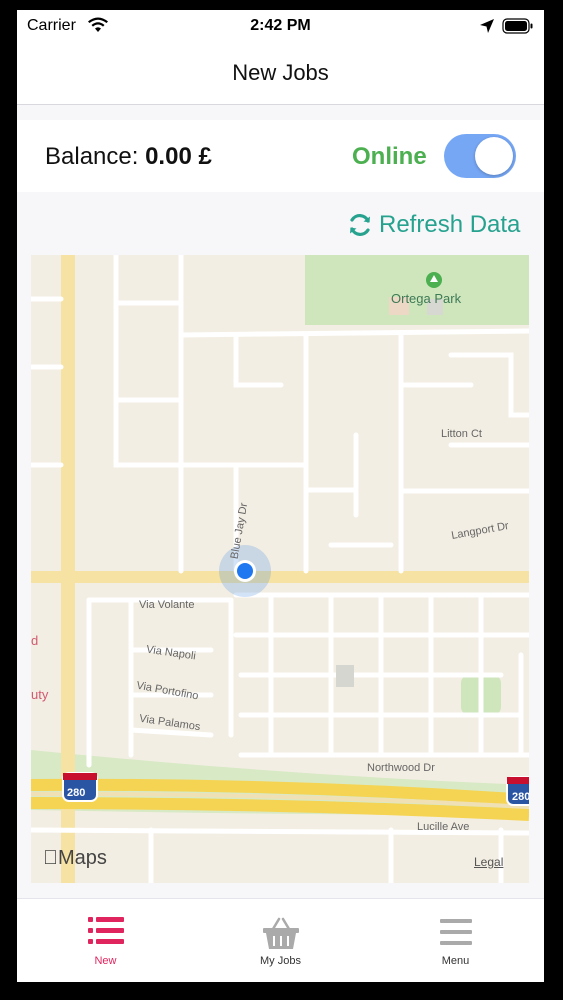 This screenshot has width=563, height=1000. Describe the element at coordinates (167, 605) in the screenshot. I see `map-label-street: Via Volante` at that location.